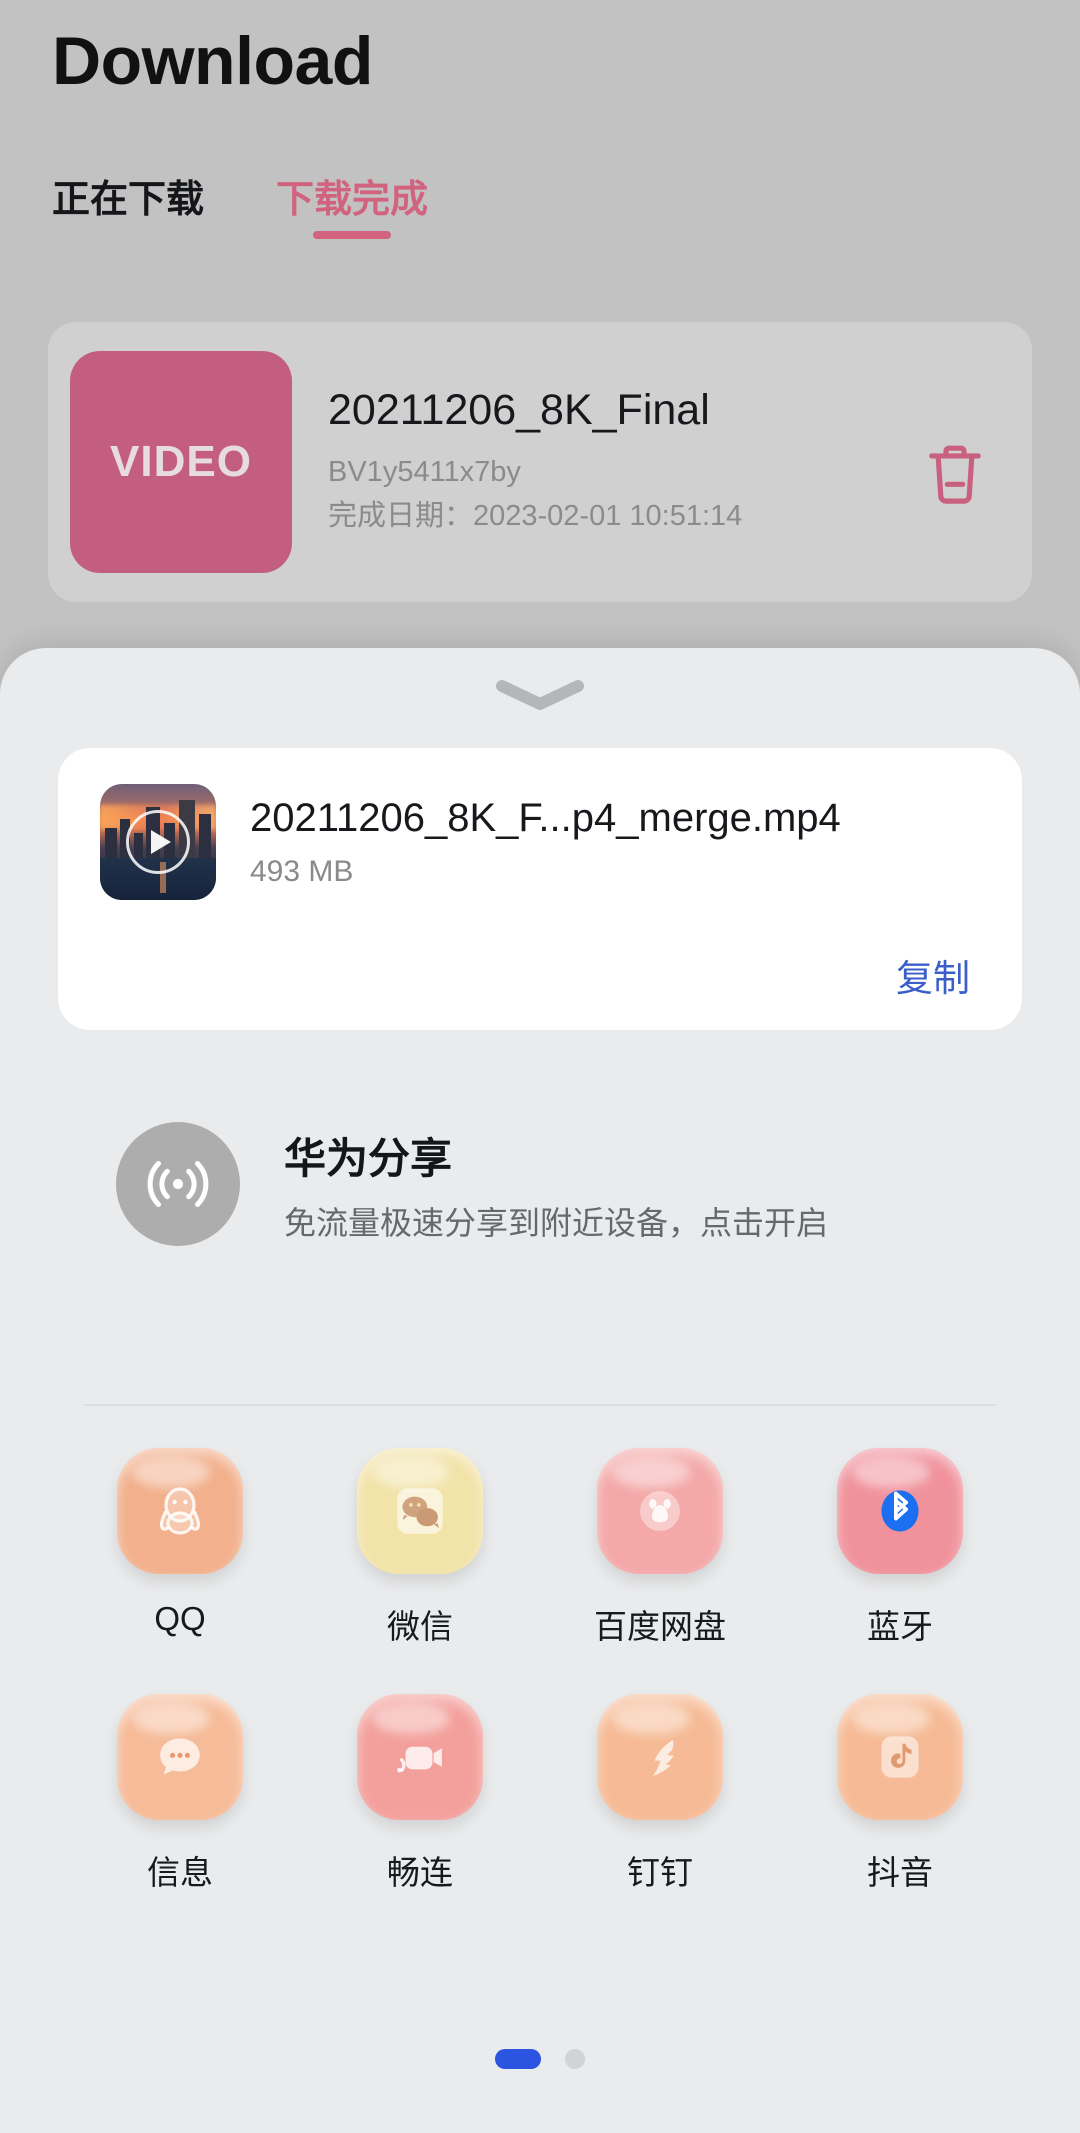 The image size is (1080, 2133). I want to click on messages-icon, so click(180, 1757).